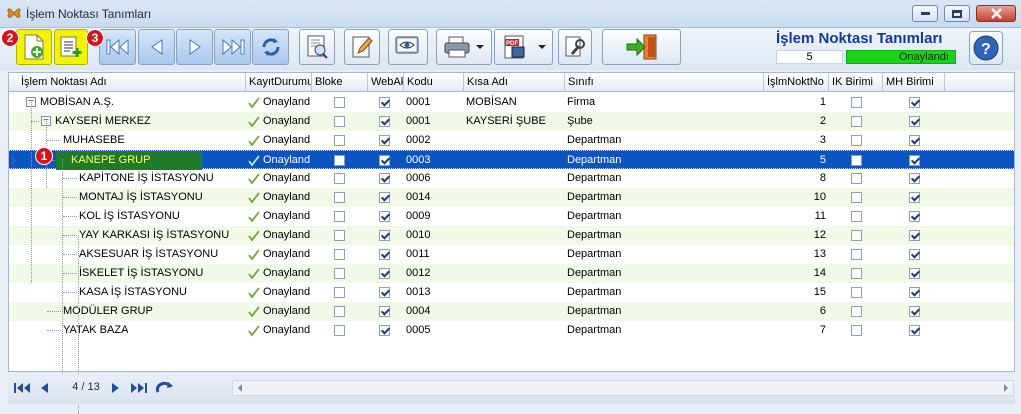  What do you see at coordinates (925, 13) in the screenshot?
I see `minimize-button` at bounding box center [925, 13].